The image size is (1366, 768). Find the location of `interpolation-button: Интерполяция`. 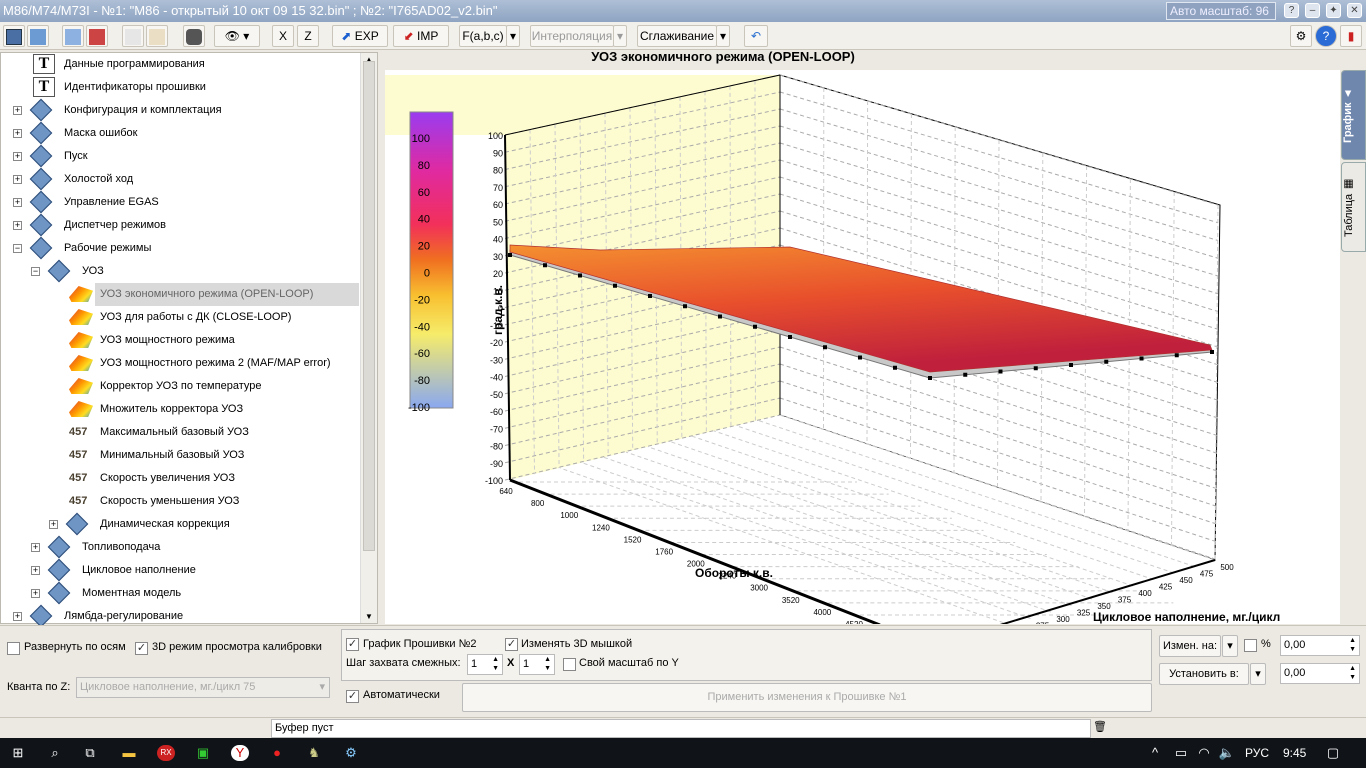

interpolation-button: Интерполяция is located at coordinates (572, 36).